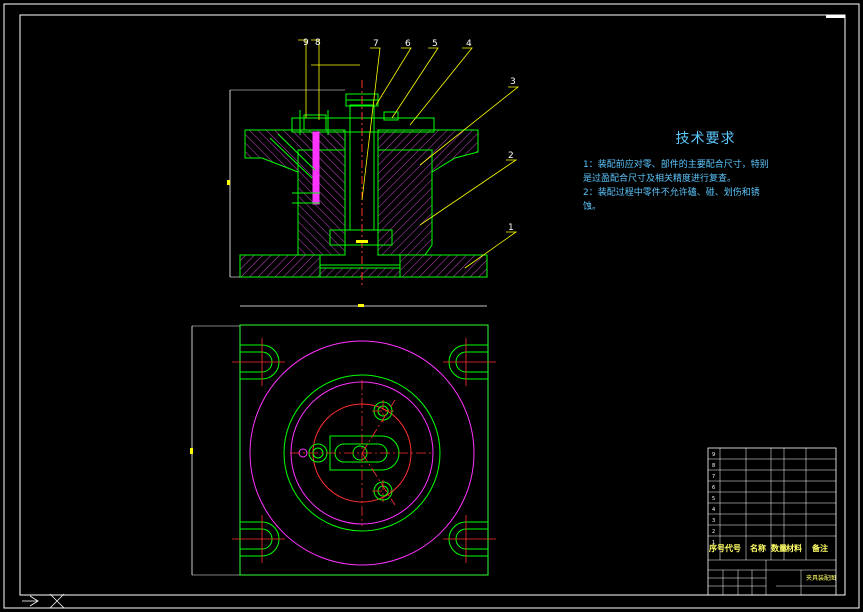 The width and height of the screenshot is (863, 612). I want to click on tech-line-4: 蚀。, so click(592, 207).